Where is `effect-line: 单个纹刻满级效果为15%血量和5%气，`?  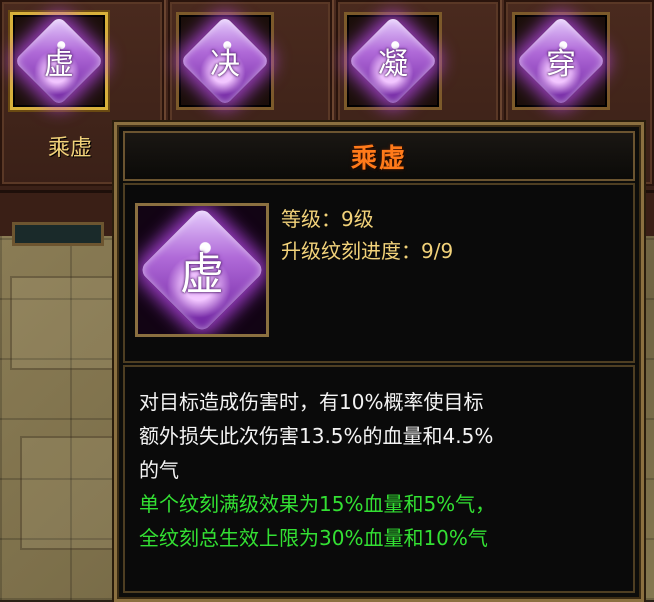 effect-line: 单个纹刻满级效果为15%血量和5%气， is located at coordinates (317, 504).